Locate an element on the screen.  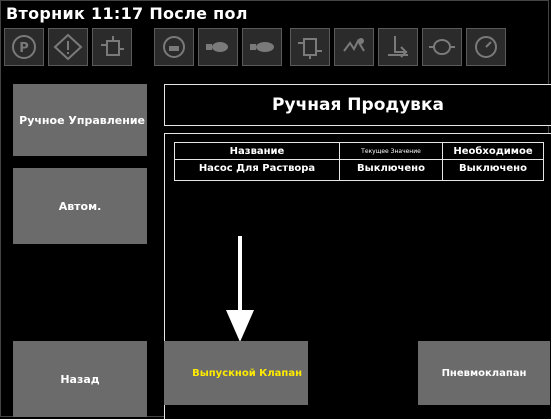
park-icon: P is located at coordinates (24, 47).